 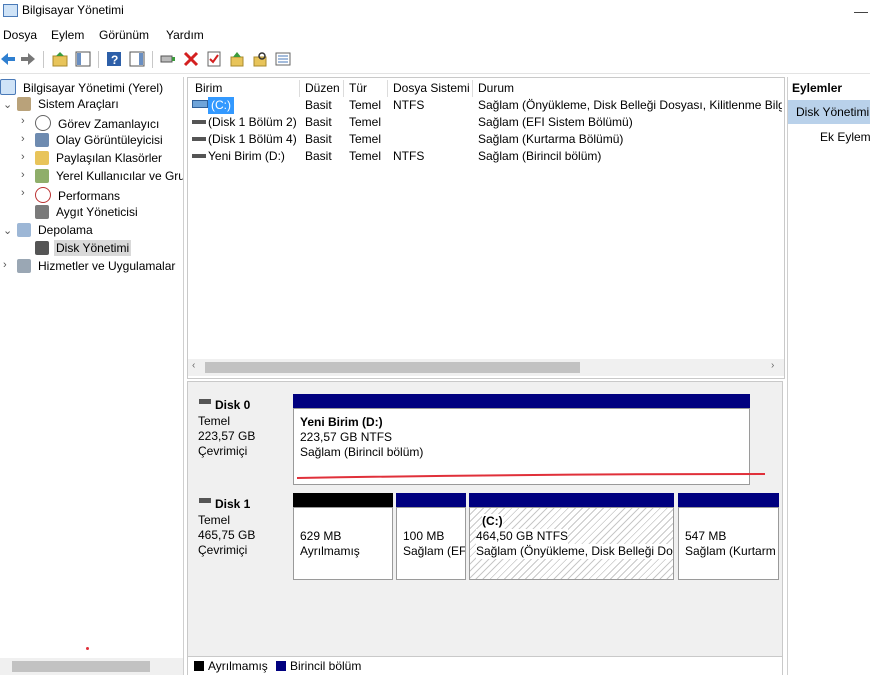 What do you see at coordinates (492, 521) in the screenshot?
I see `partition-title: (C:)` at bounding box center [492, 521].